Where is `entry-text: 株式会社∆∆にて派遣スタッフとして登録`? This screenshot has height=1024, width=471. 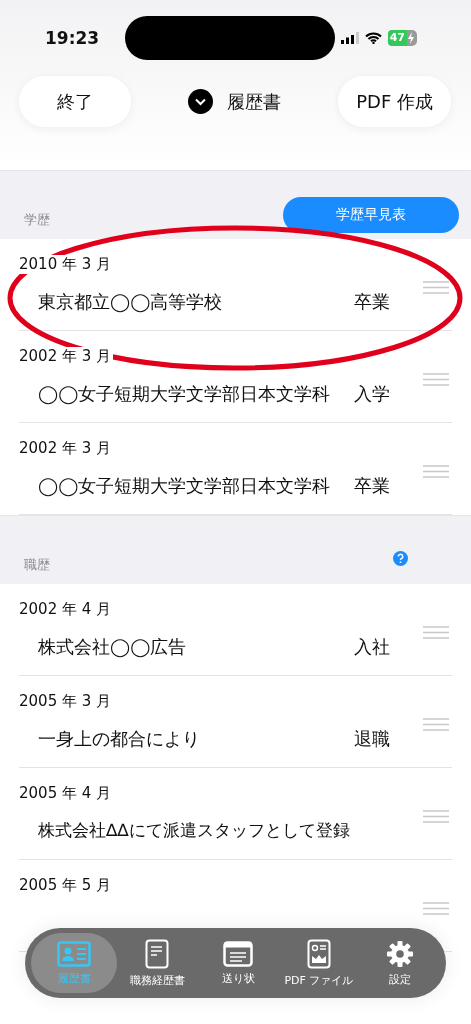
entry-text: 株式会社∆∆にて派遣スタッフとして登録 is located at coordinates (194, 830).